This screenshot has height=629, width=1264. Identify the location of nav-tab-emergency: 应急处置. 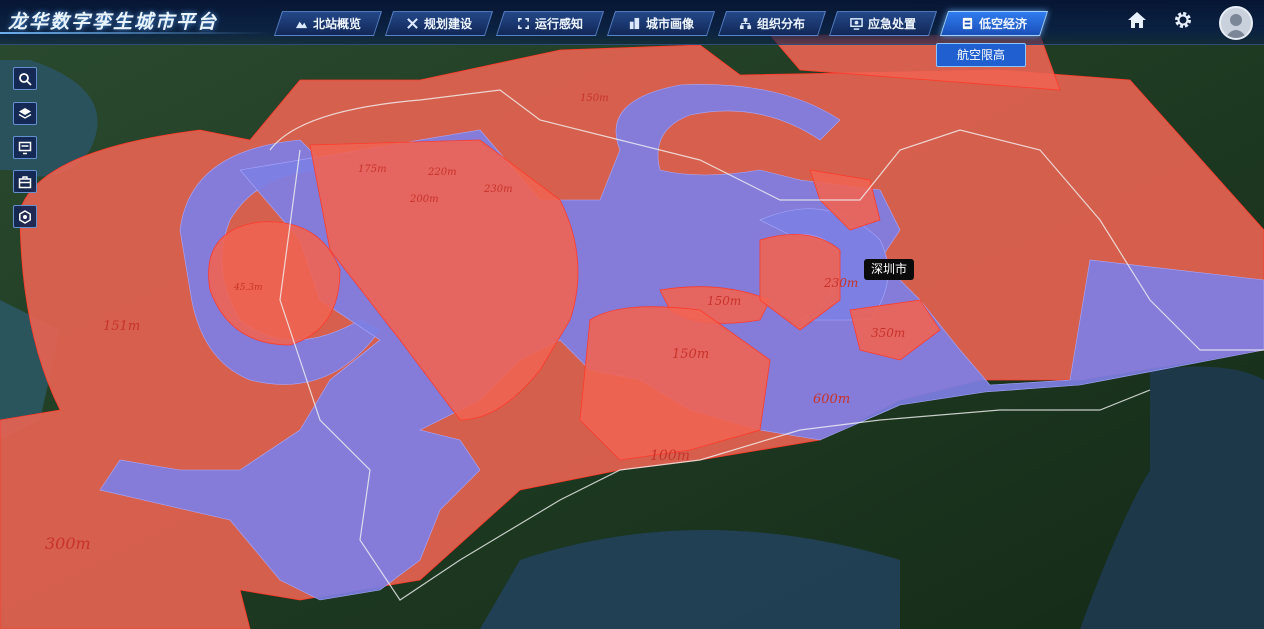
(883, 23).